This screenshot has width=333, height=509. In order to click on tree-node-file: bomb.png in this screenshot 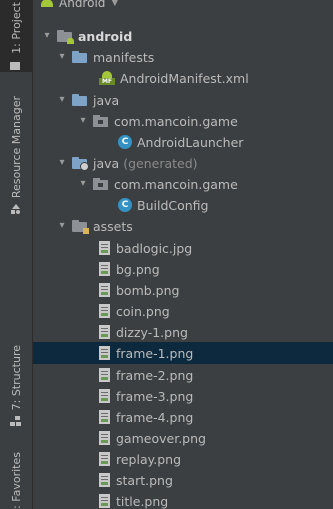, I will do `click(183, 290)`.